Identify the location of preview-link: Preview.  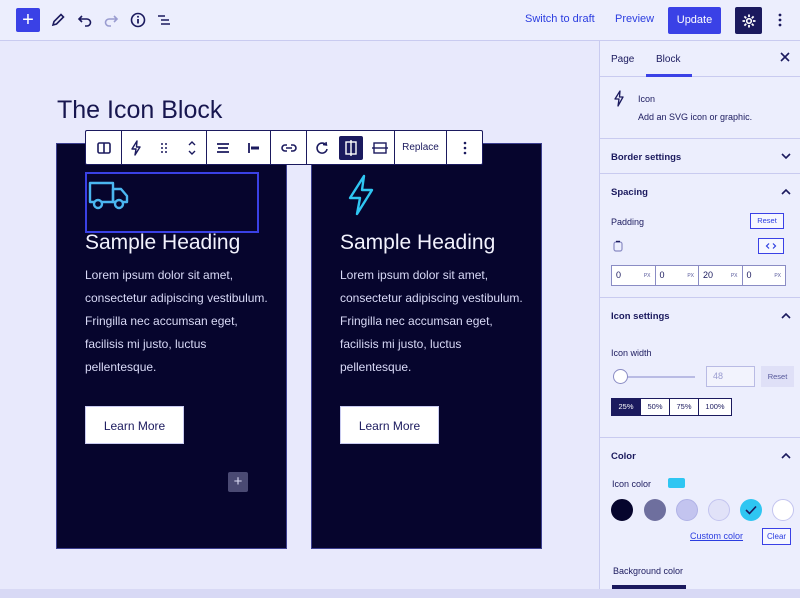
(634, 19).